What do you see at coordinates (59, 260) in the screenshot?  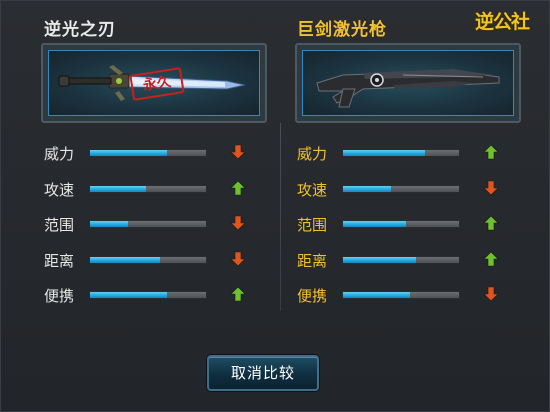 I see `left-stat-label: 距离` at bounding box center [59, 260].